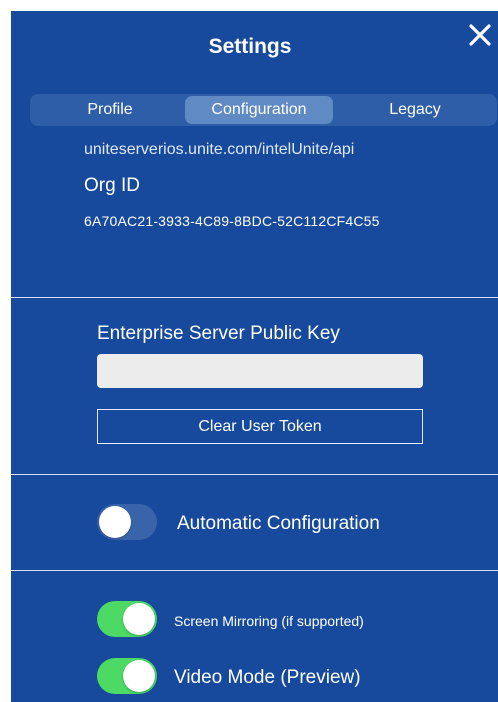  I want to click on tab-profile: Profile, so click(110, 110).